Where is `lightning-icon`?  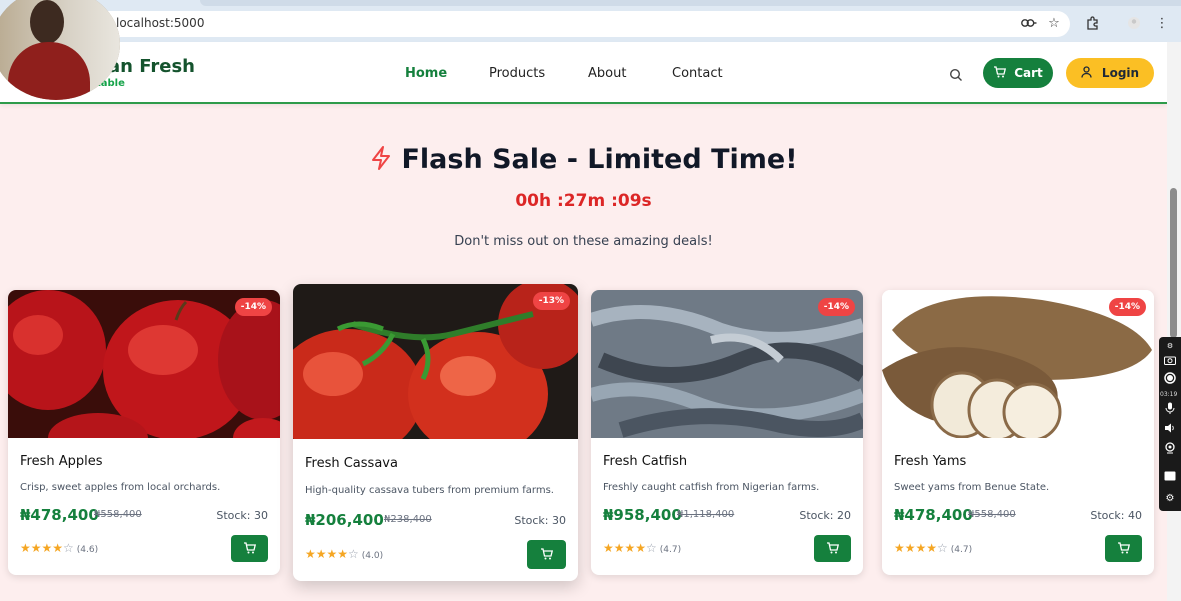
lightning-icon is located at coordinates (381, 160).